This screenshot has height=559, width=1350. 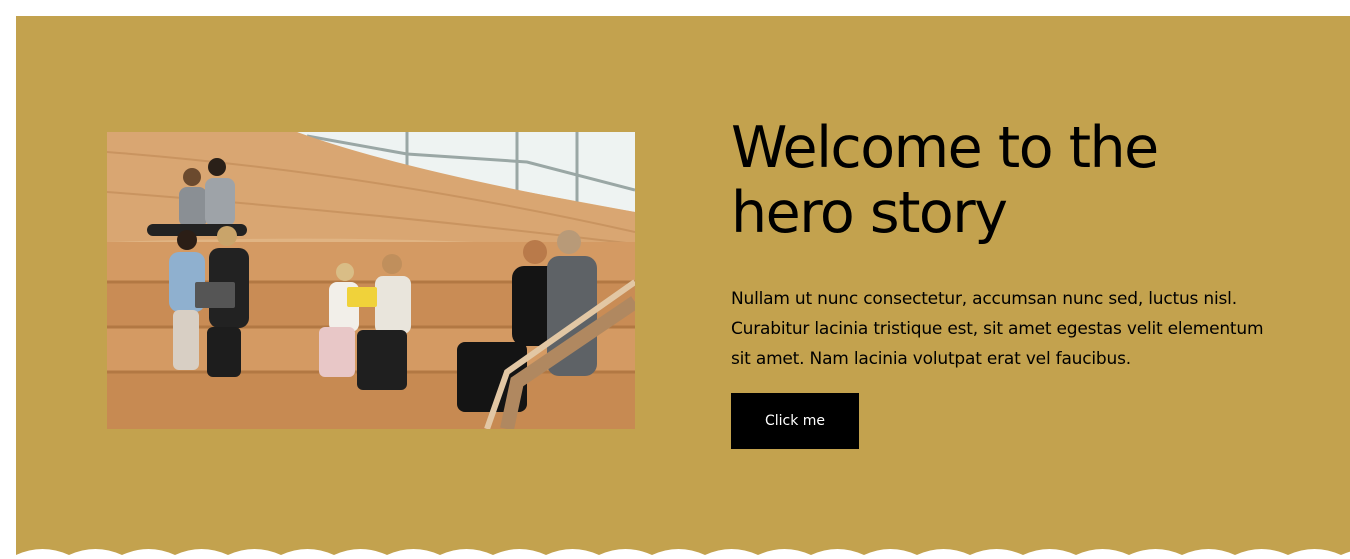 I want to click on click-me-button: Click me, so click(x=795, y=421).